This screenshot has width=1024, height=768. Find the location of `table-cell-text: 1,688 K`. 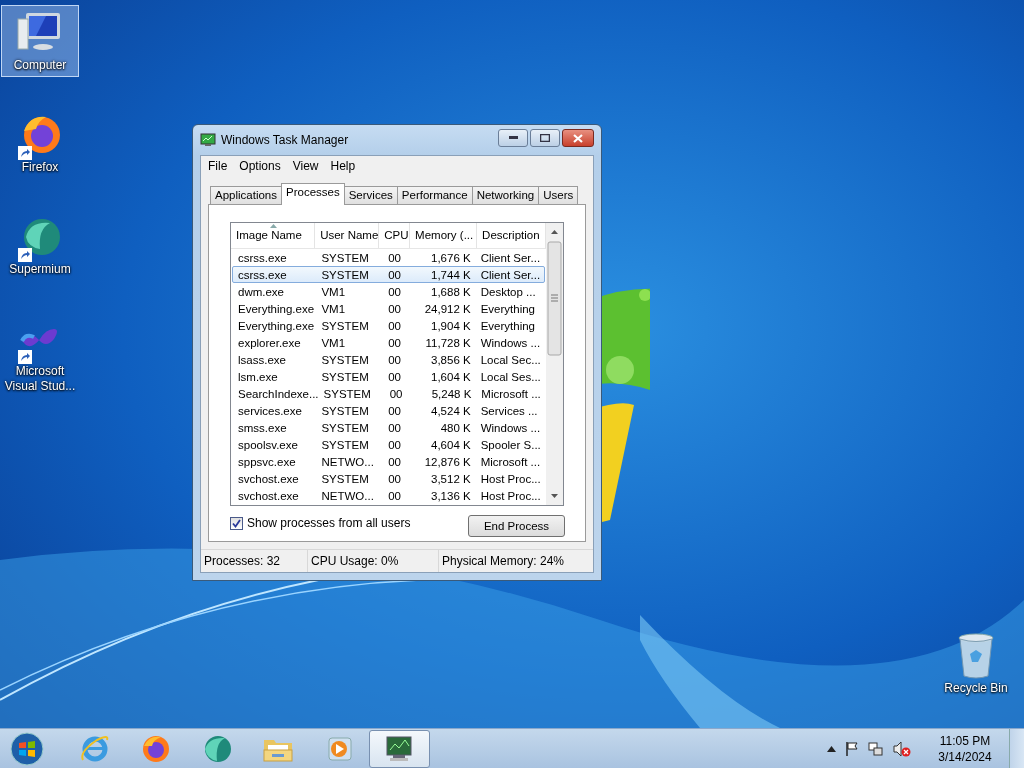

table-cell-text: 1,688 K is located at coordinates (451, 291).